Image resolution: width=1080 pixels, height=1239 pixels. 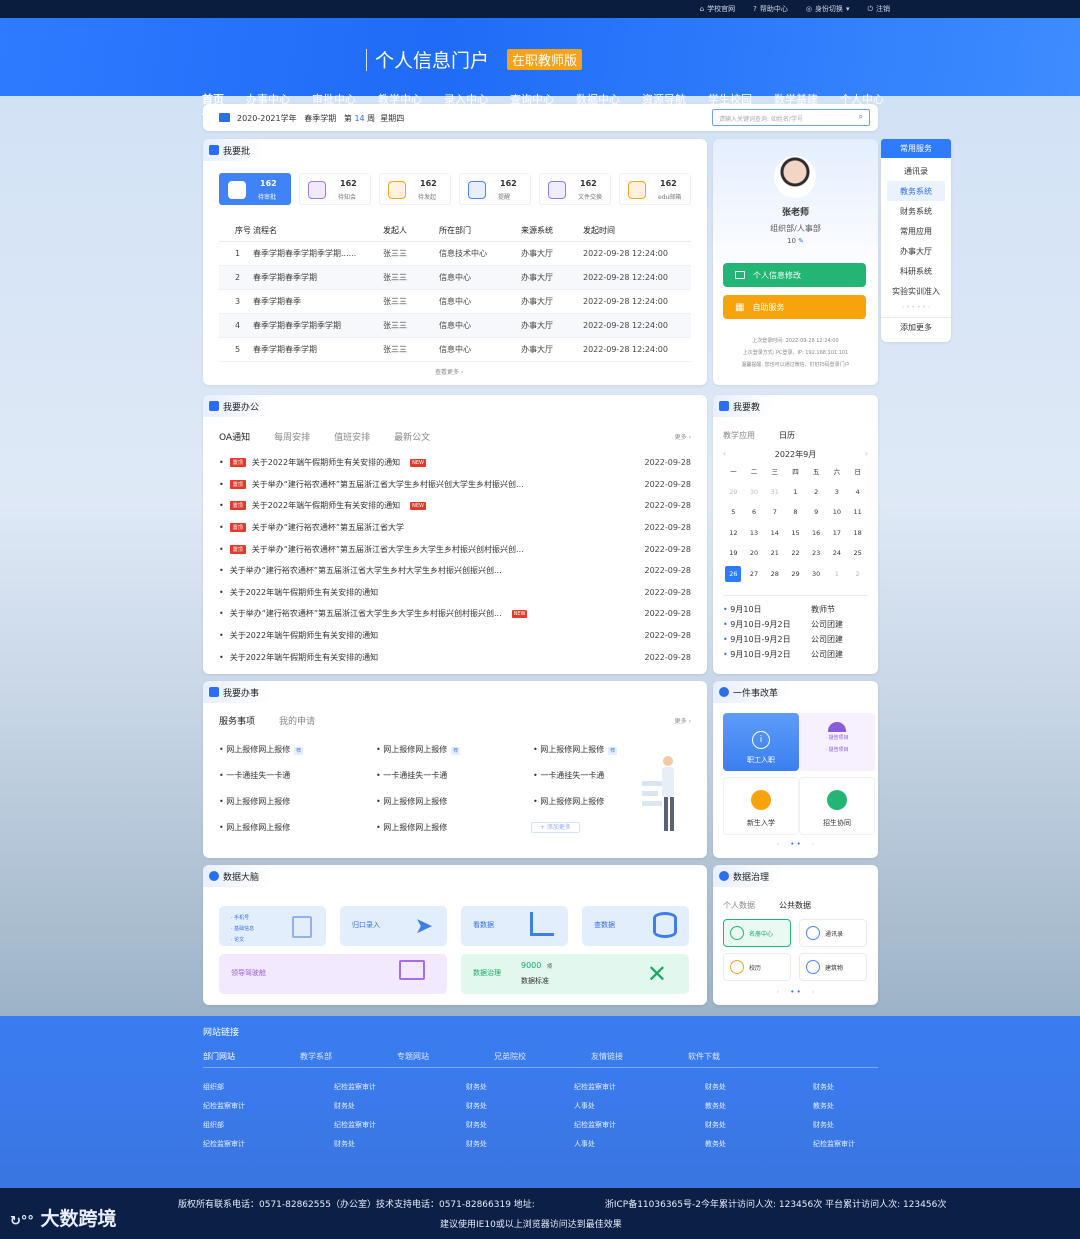 What do you see at coordinates (791, 117) in the screenshot?
I see `search-input: 请输入关键词查询: 如姓名/学号 ⌕` at bounding box center [791, 117].